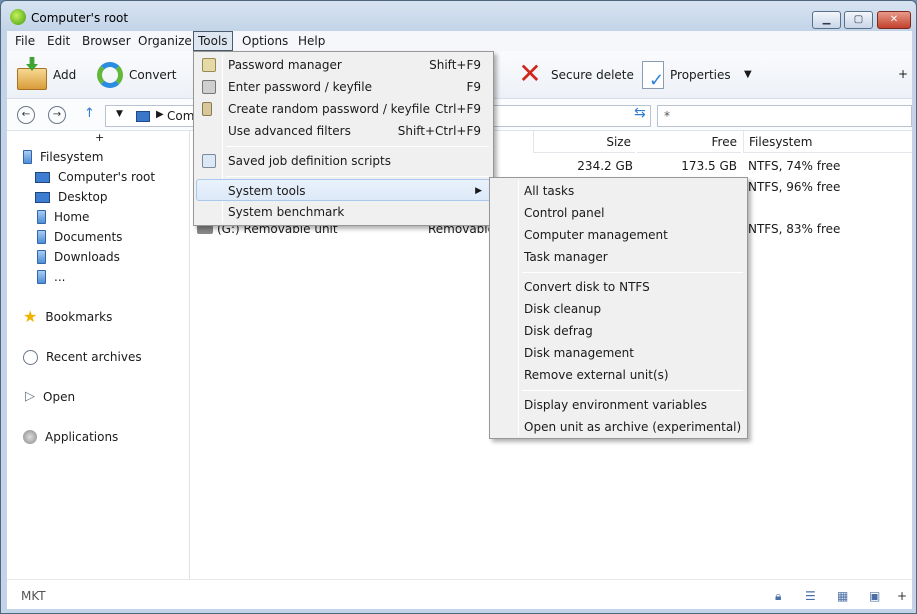 Image resolution: width=917 pixels, height=614 pixels. Describe the element at coordinates (618, 427) in the screenshot. I see `menu-item-open-unit-archive: Open unit as archive (experimental)` at that location.